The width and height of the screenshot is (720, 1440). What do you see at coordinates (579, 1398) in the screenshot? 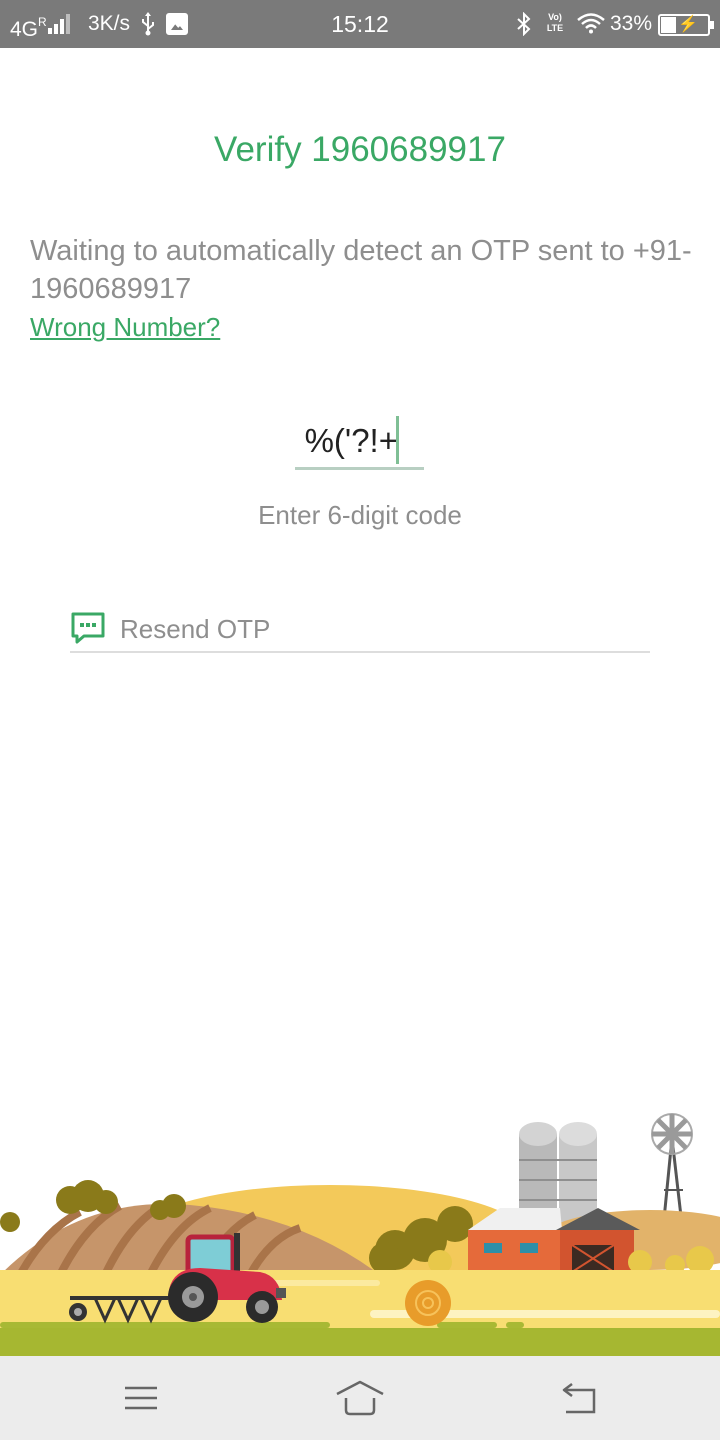
I see `back-icon` at bounding box center [579, 1398].